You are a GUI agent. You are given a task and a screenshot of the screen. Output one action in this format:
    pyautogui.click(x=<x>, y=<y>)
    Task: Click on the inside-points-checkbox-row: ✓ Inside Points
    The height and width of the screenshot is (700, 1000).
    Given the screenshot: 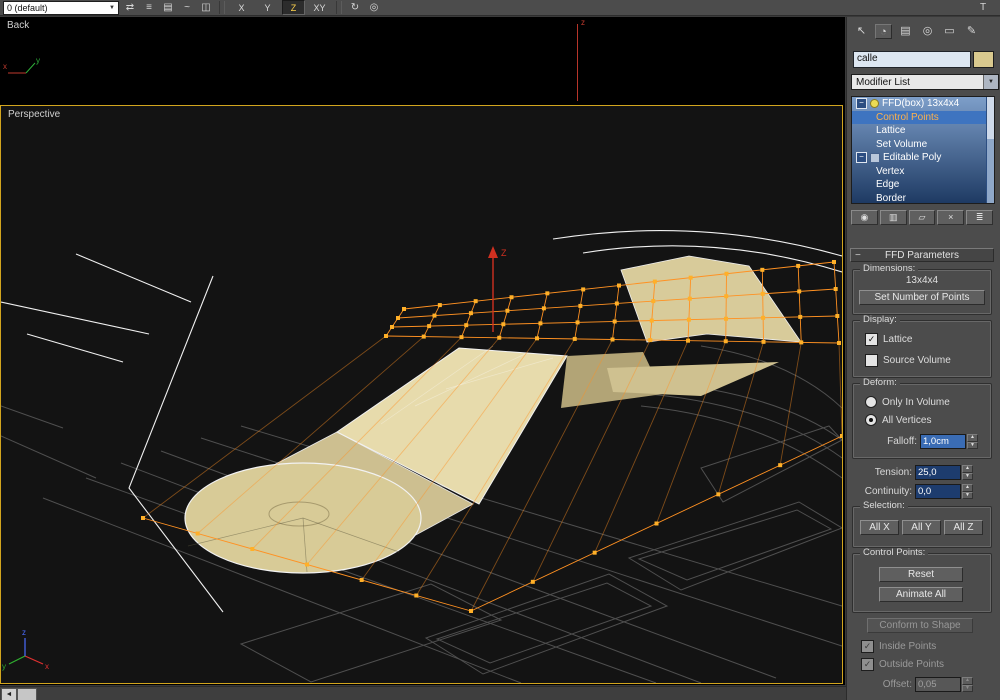 What is the action you would take?
    pyautogui.click(x=898, y=646)
    